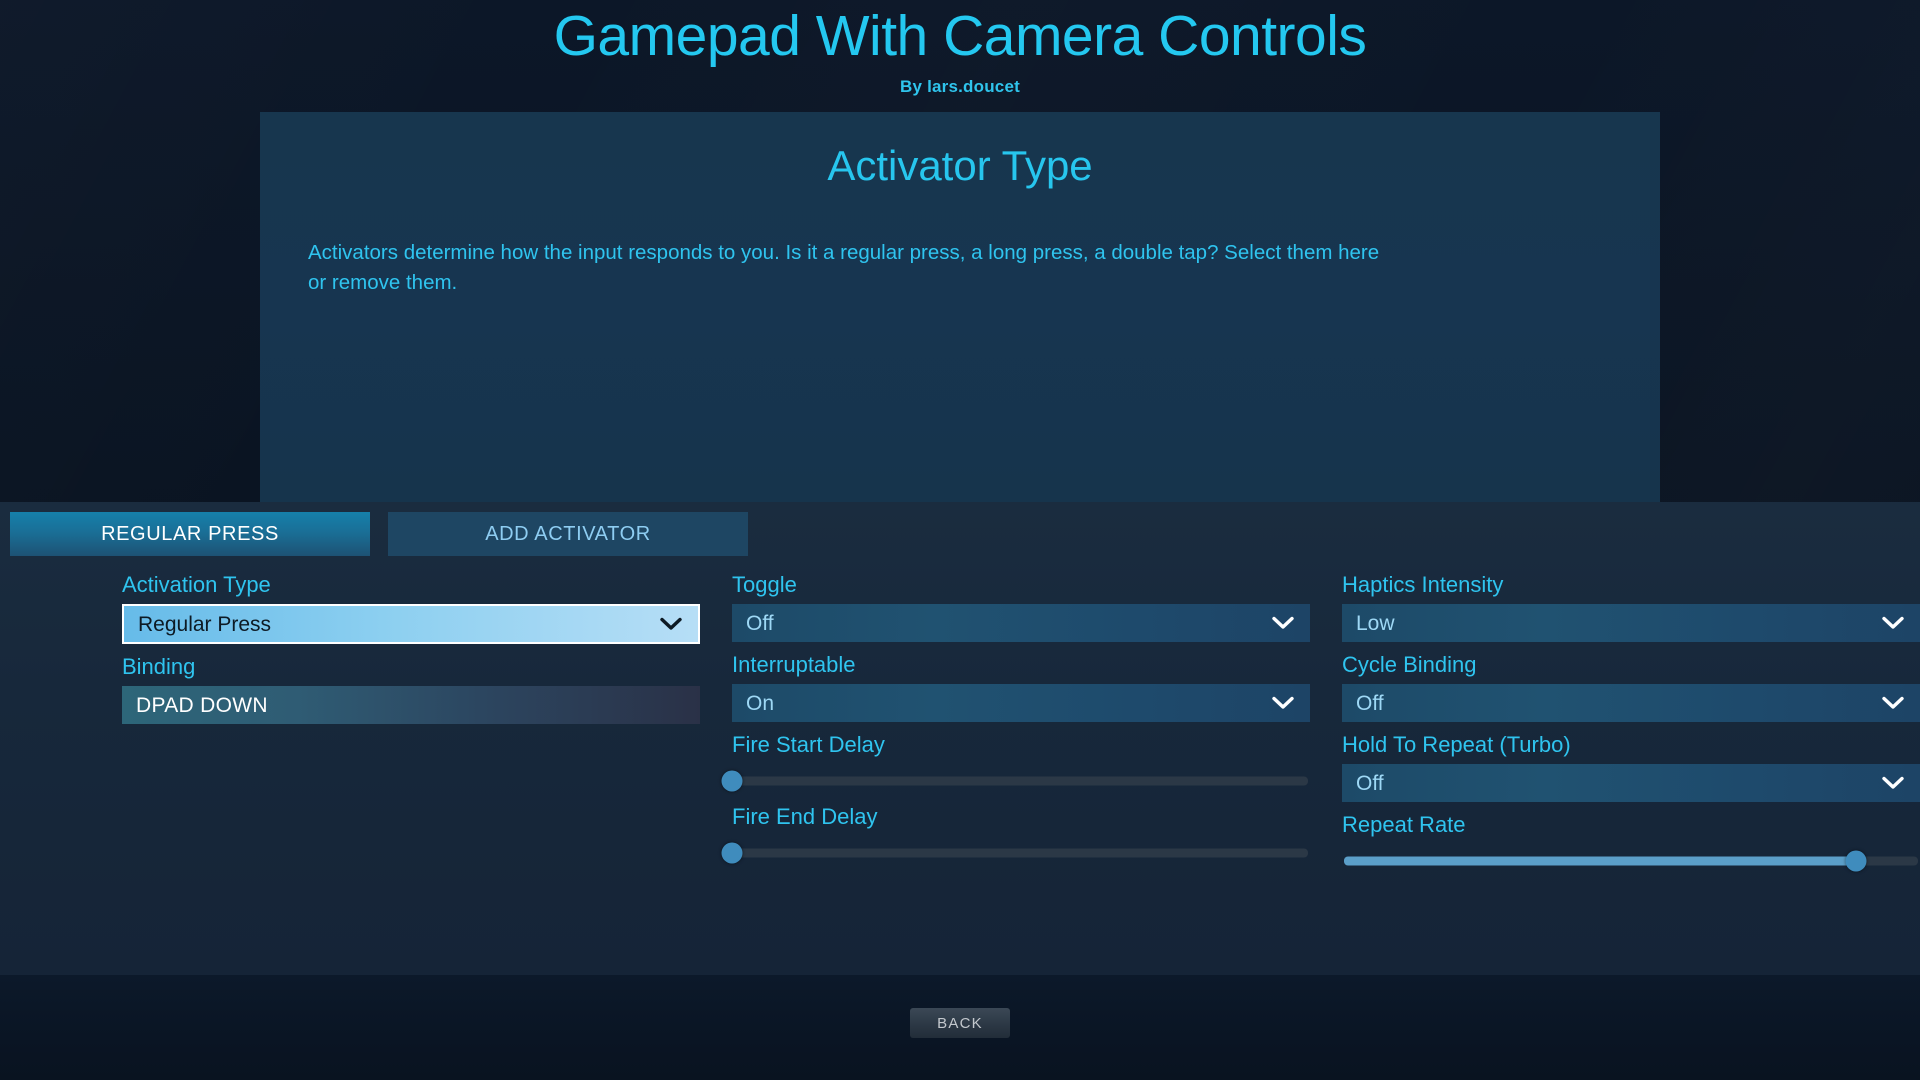 This screenshot has width=1920, height=1080. I want to click on toggle-dropdown: Off, so click(1021, 623).